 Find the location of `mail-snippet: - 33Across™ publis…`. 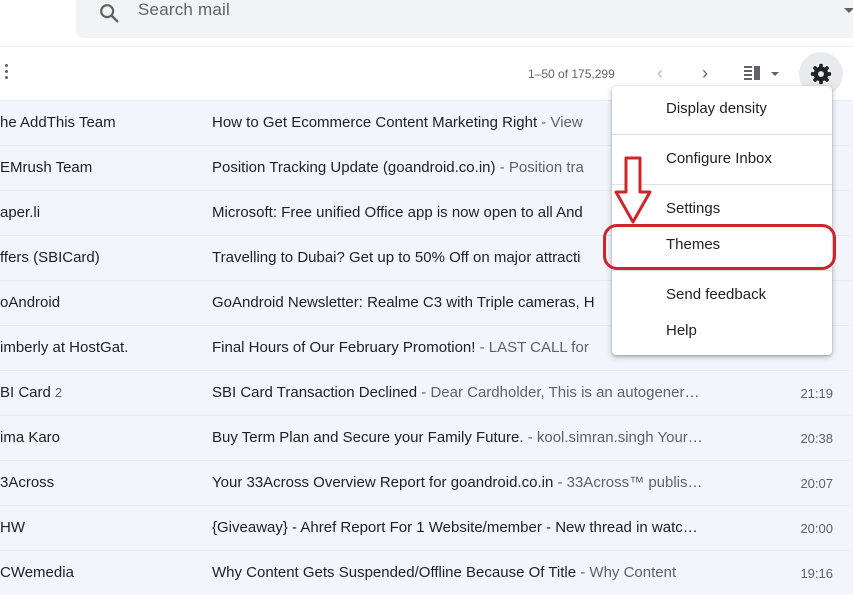

mail-snippet: - 33Across™ publis… is located at coordinates (628, 482).